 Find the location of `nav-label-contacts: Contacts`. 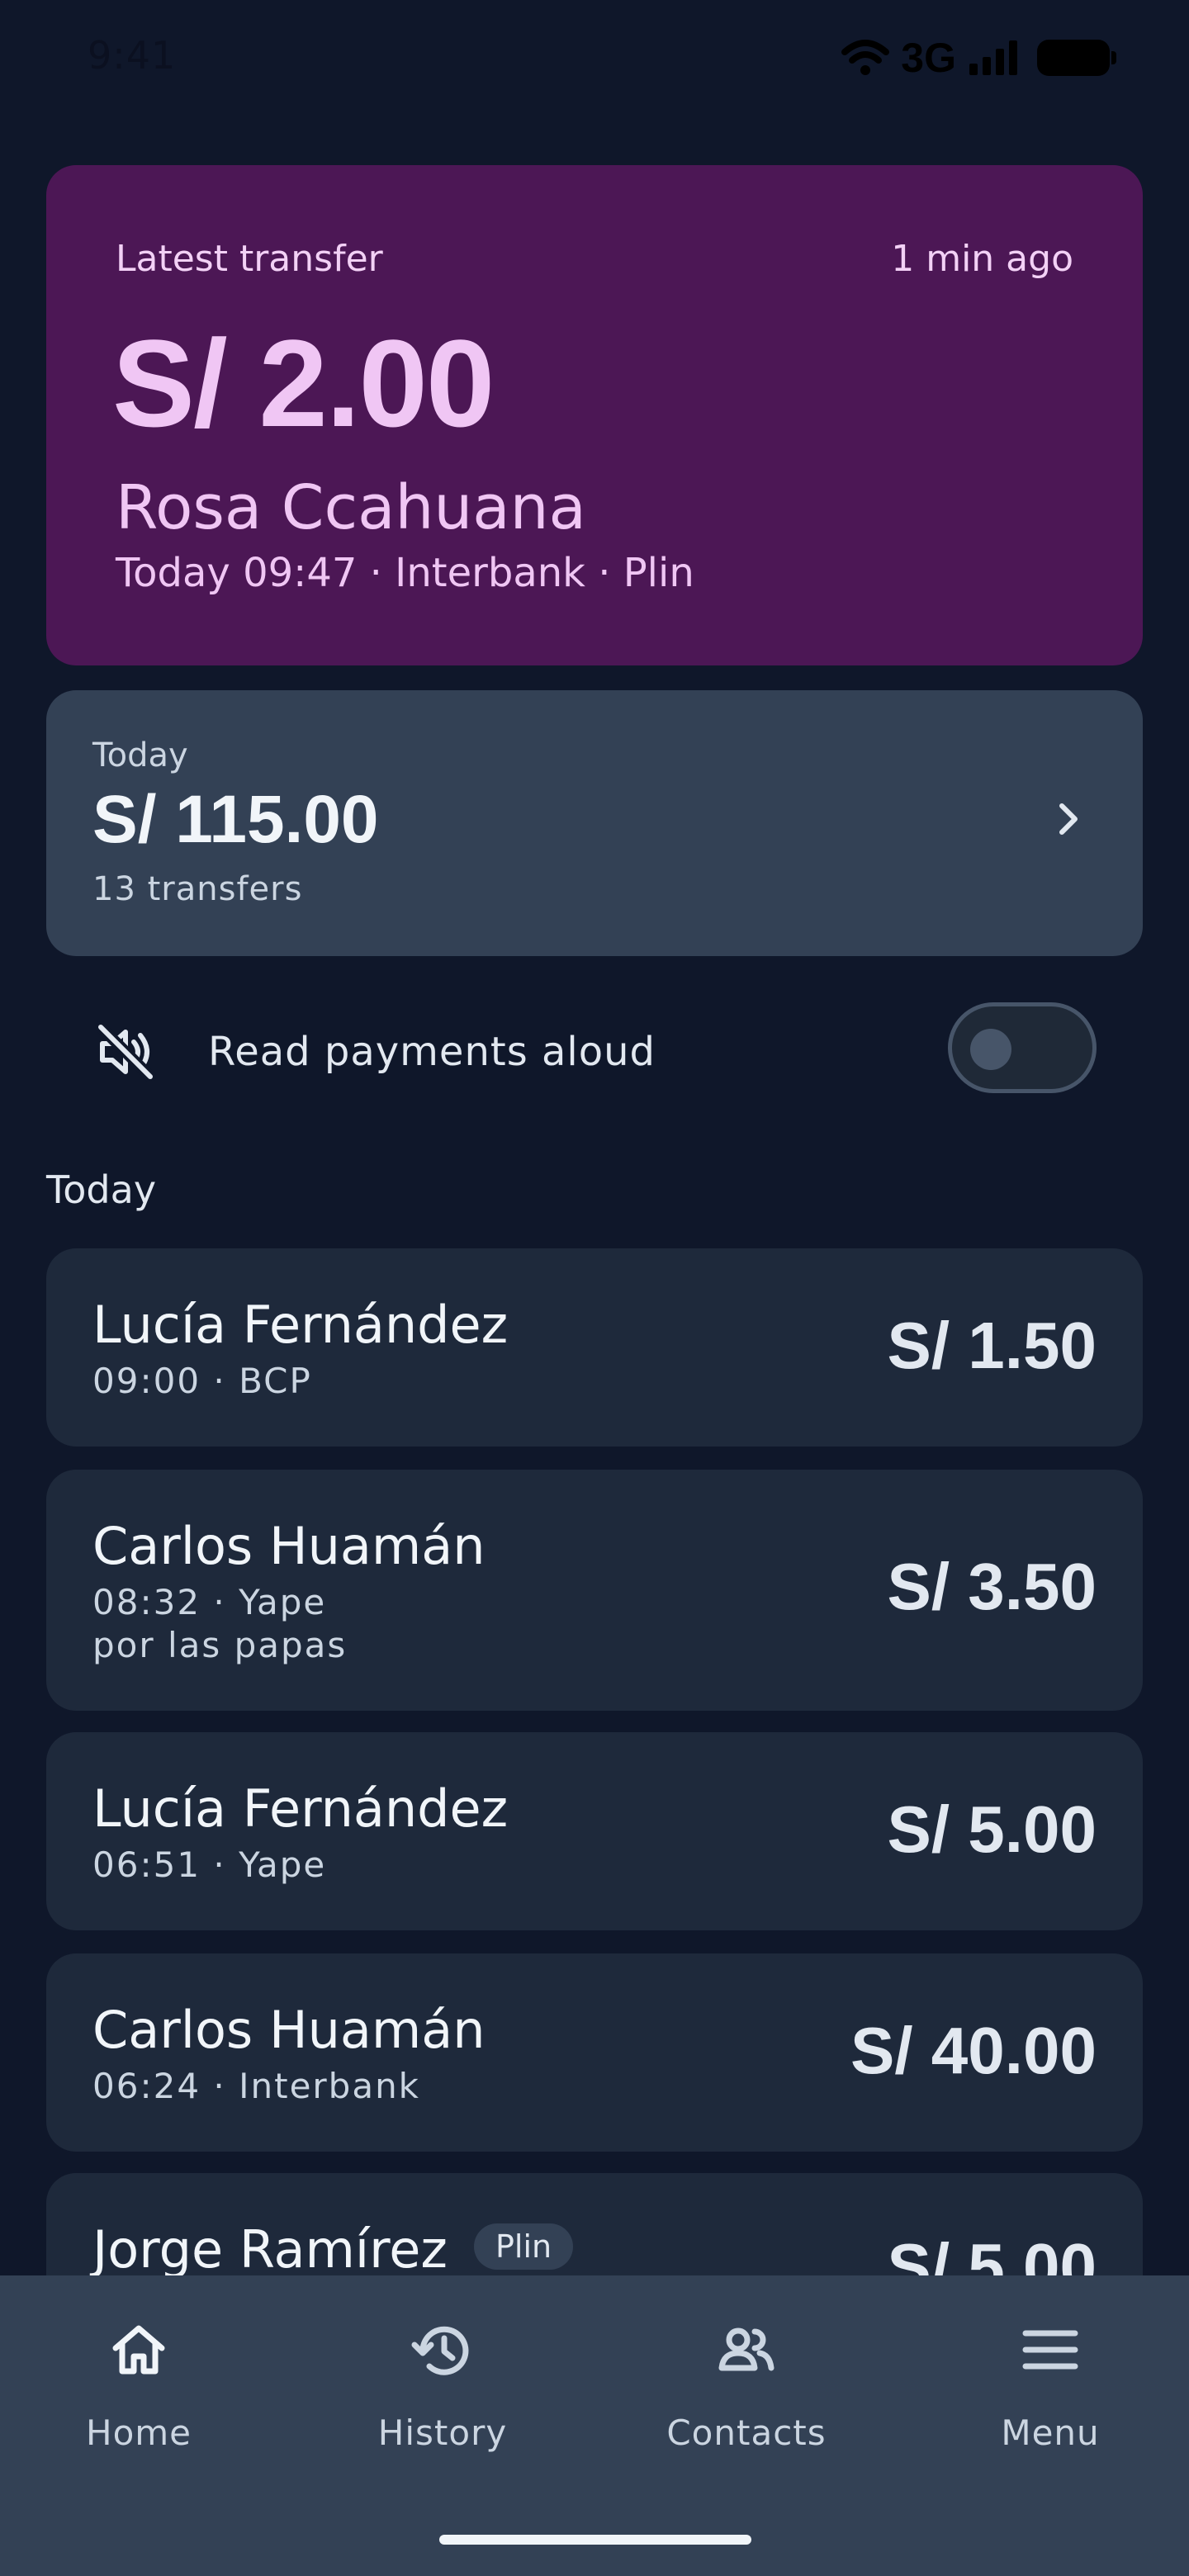

nav-label-contacts: Contacts is located at coordinates (746, 2433).